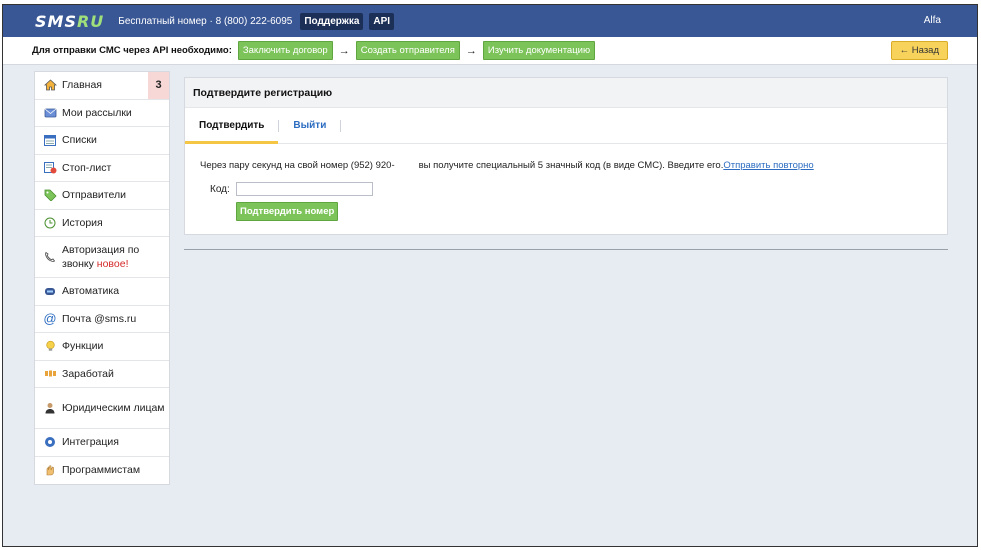  I want to click on sidebar-item-label-wrap: Авторизация по звонку новое!, so click(115, 257).